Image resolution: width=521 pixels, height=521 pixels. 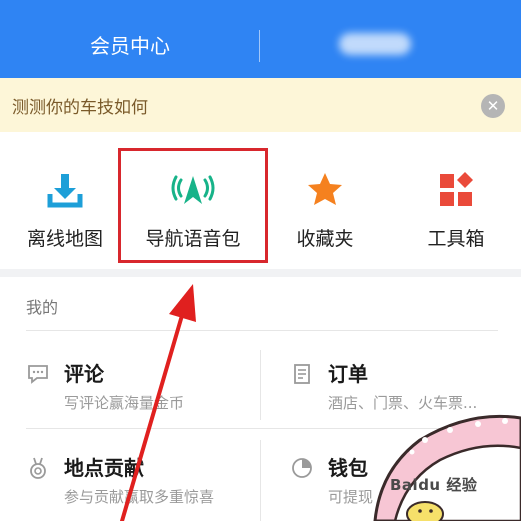 What do you see at coordinates (493, 106) in the screenshot?
I see `close-icon: ✕` at bounding box center [493, 106].